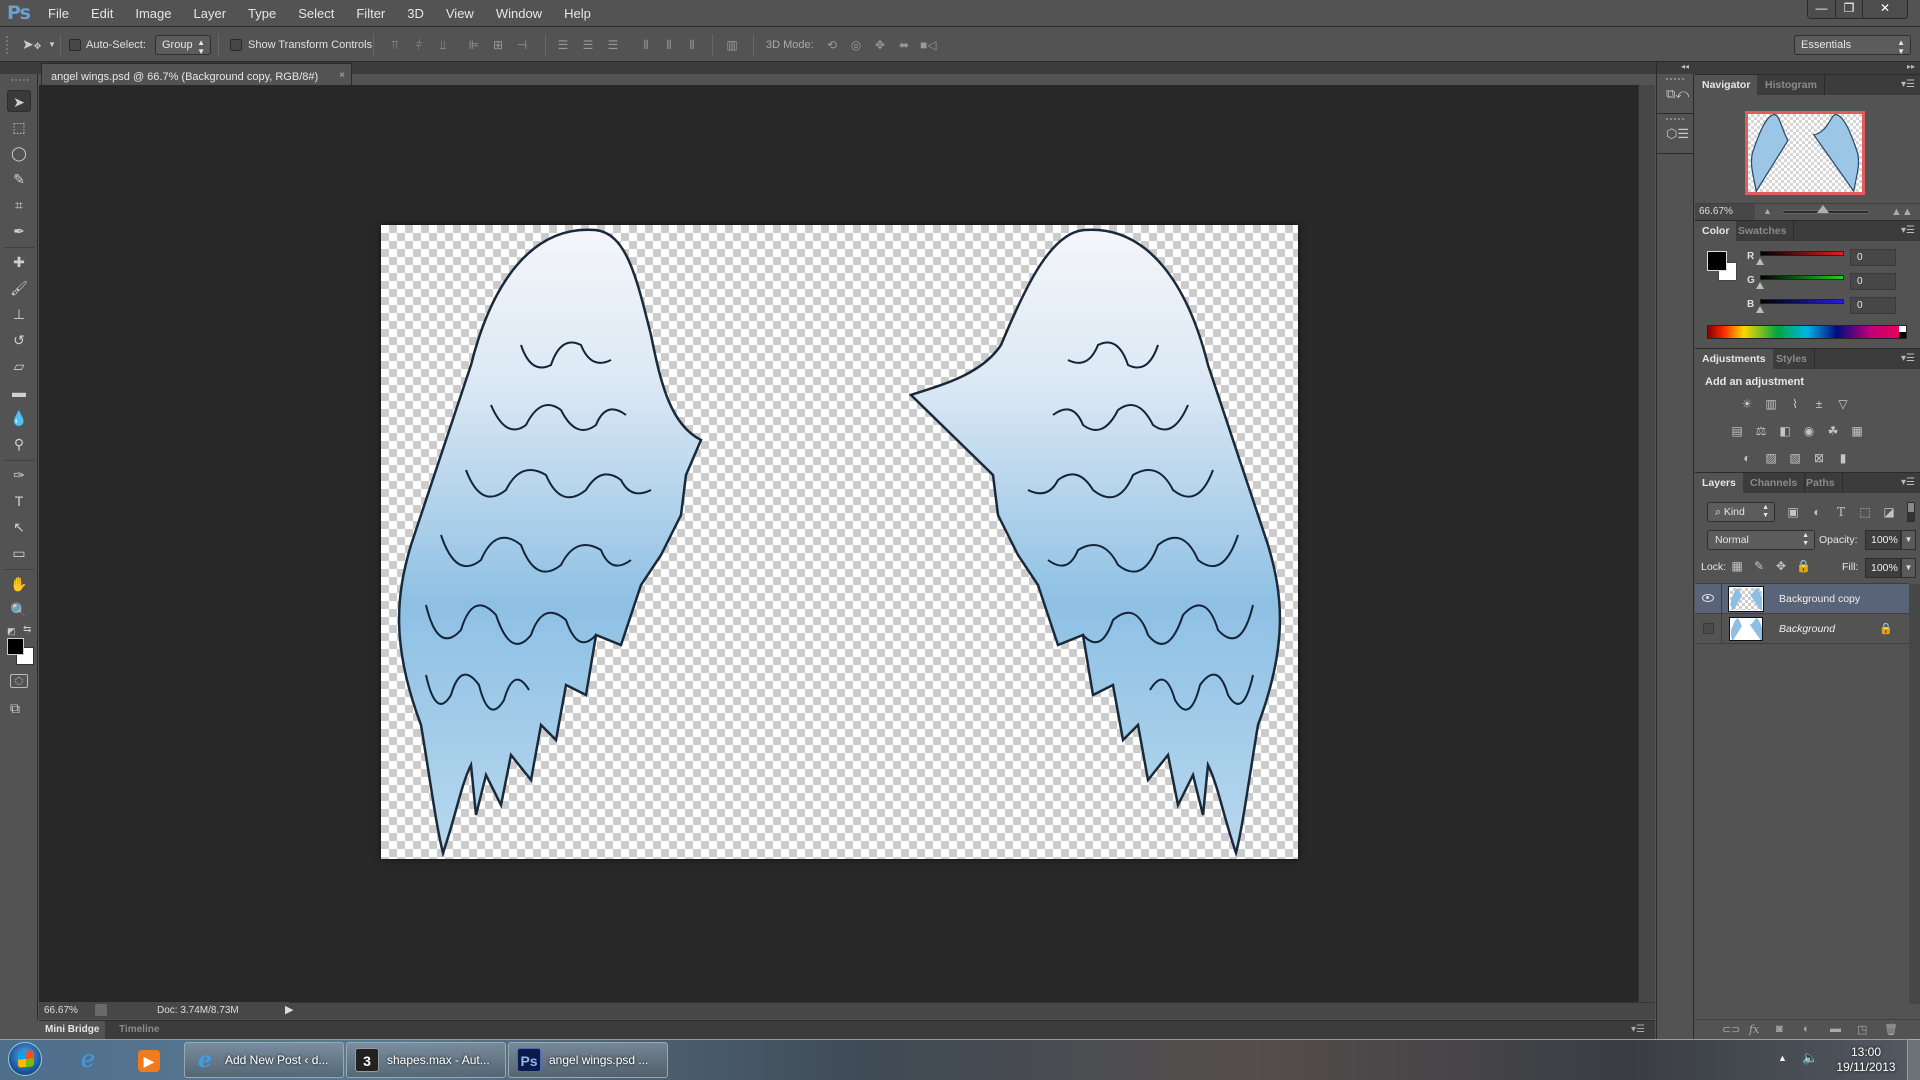 The width and height of the screenshot is (1920, 1080). Describe the element at coordinates (1862, 1029) in the screenshot. I see `new-layer-icon: ◳` at that location.